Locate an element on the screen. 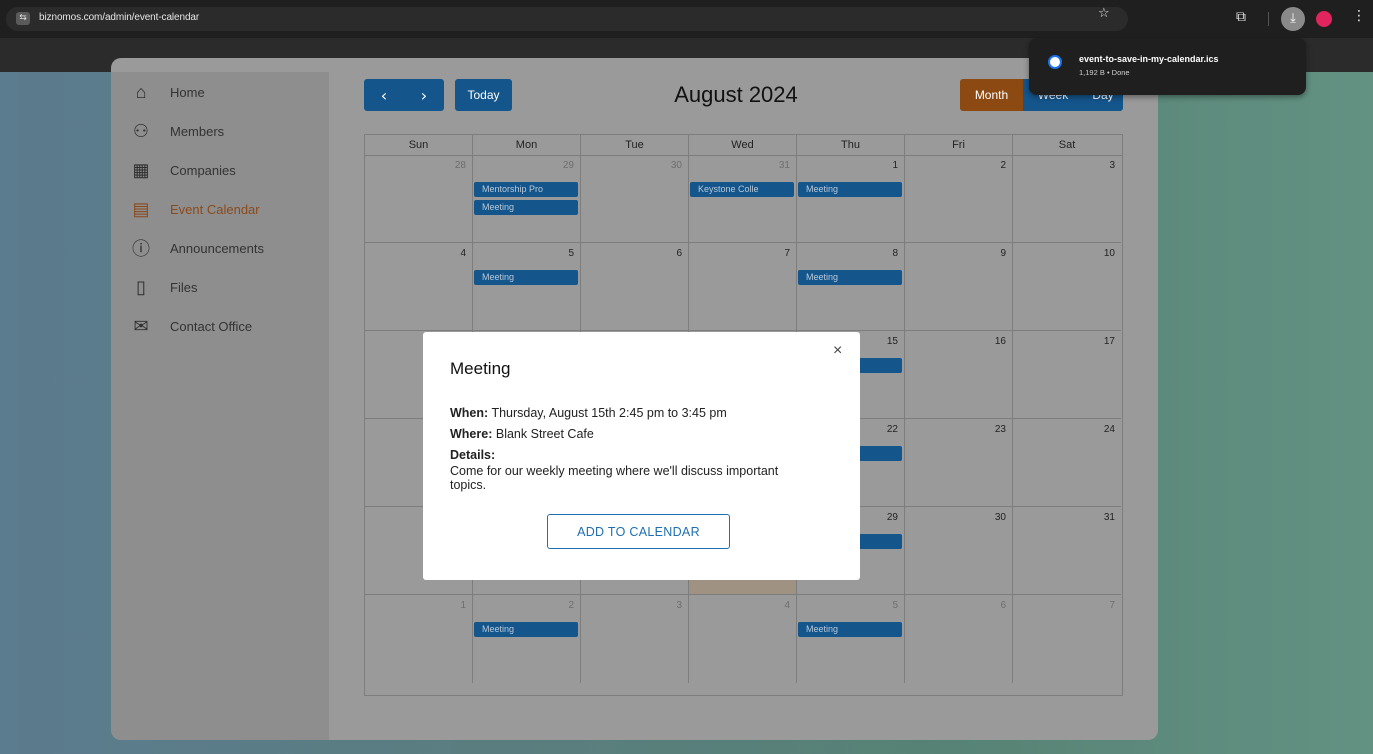 The image size is (1373, 754). month-view-button: Month is located at coordinates (991, 95).